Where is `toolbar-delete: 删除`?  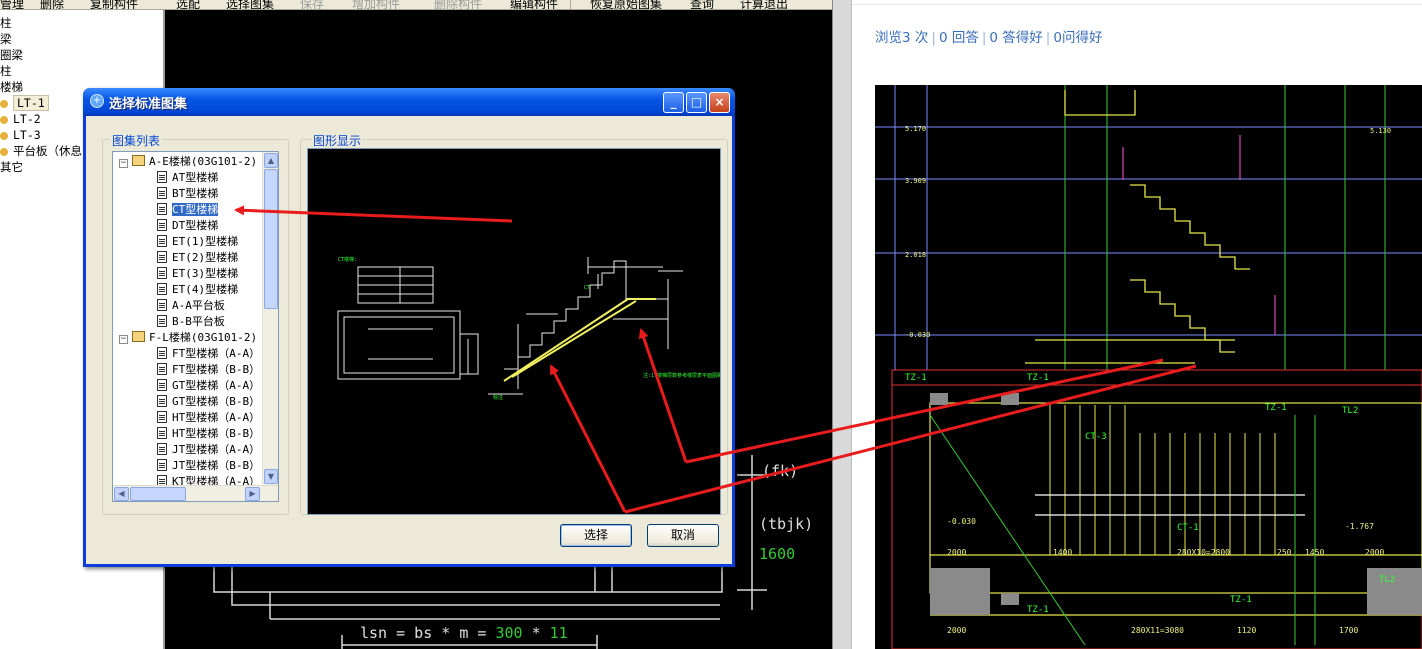 toolbar-delete: 删除 is located at coordinates (52, 4).